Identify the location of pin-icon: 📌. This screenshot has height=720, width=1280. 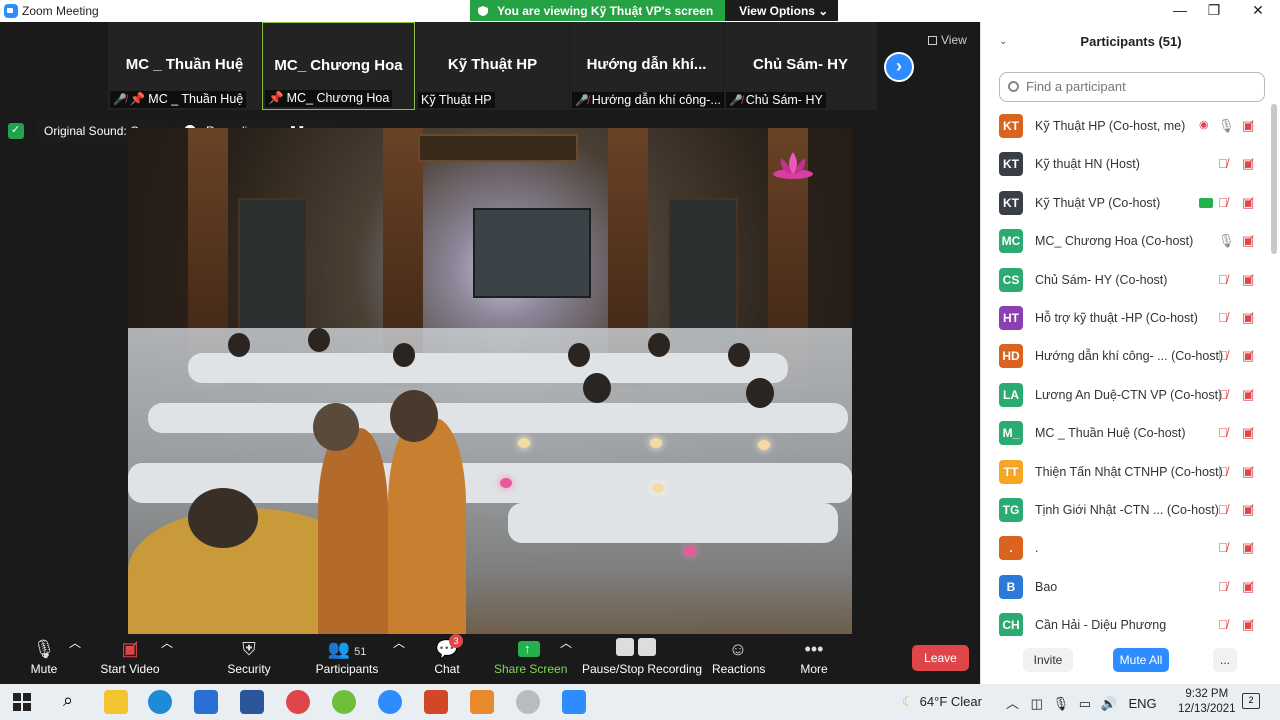
(276, 98).